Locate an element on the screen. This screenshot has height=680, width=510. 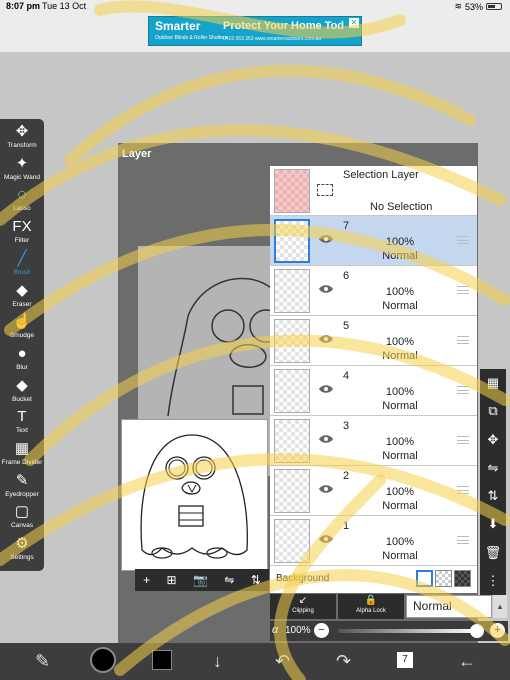
tool-bucket: ◆ Bucket is located at coordinates (22, 393).